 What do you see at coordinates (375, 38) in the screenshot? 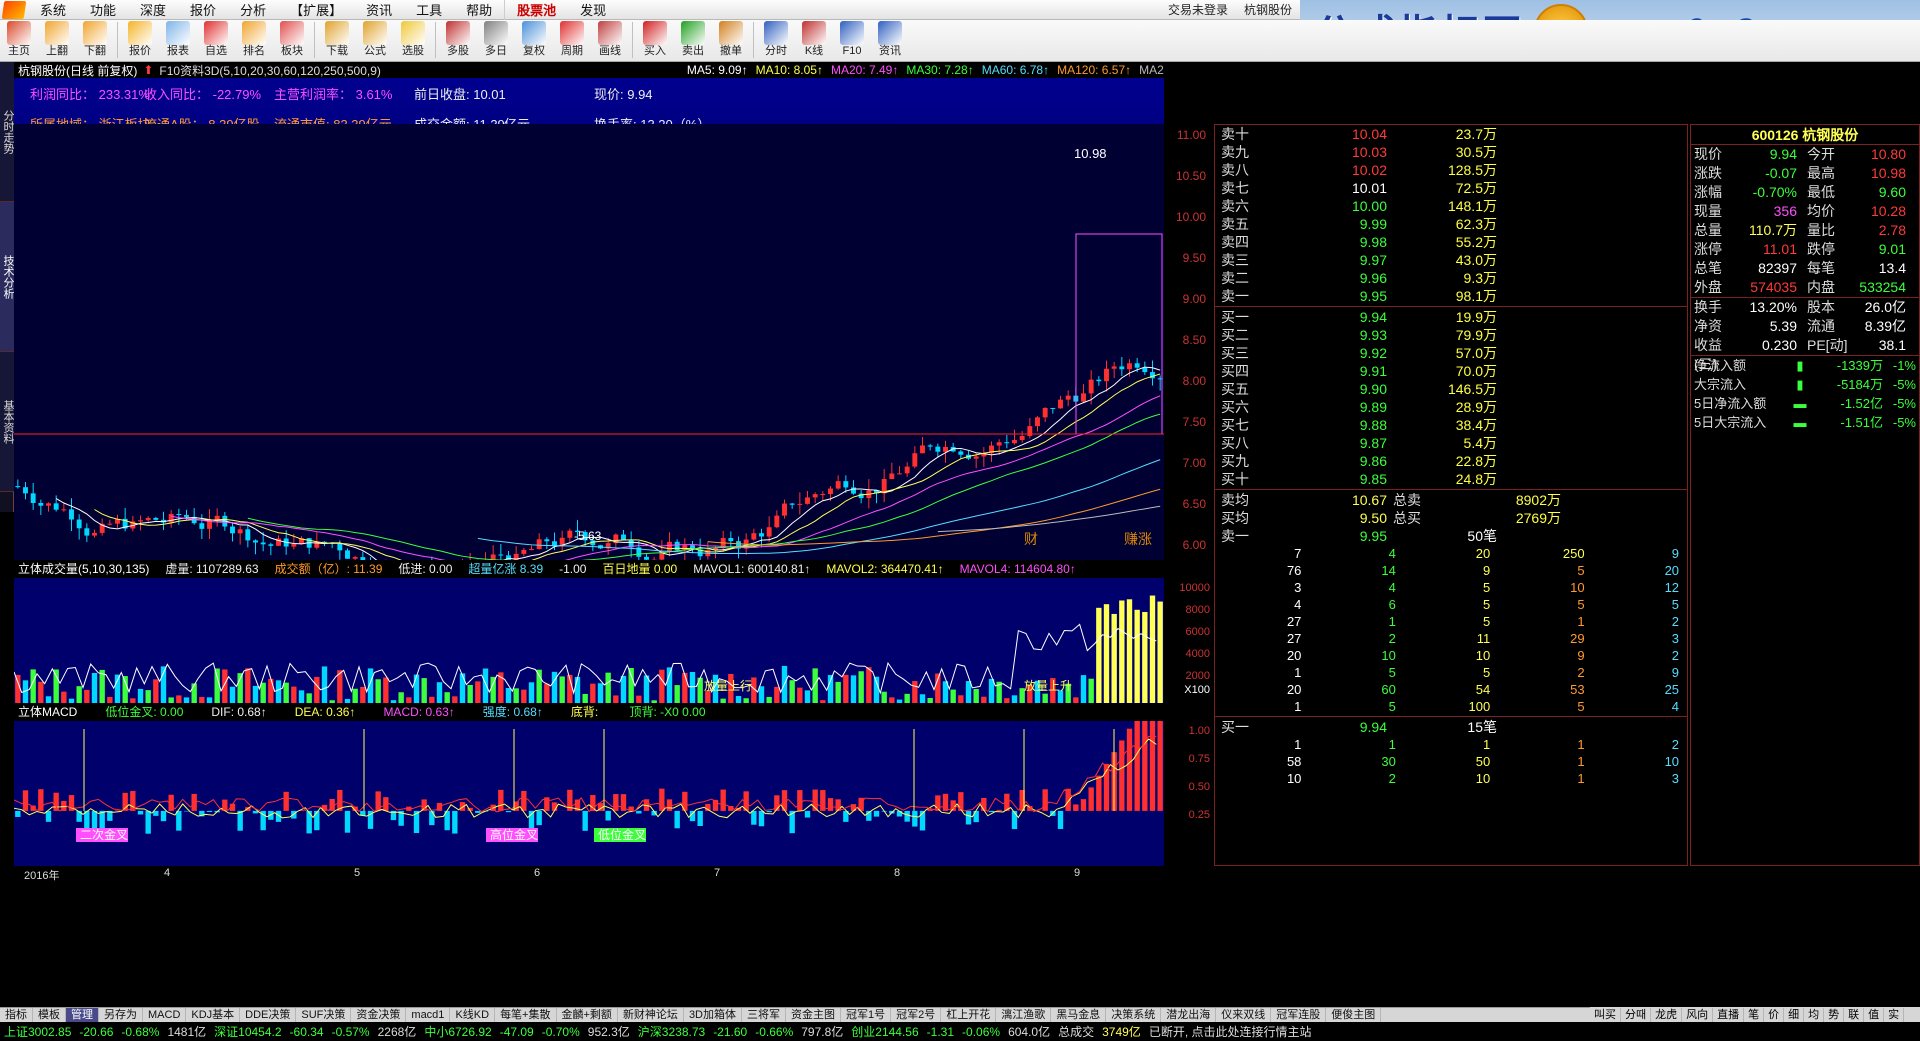
I see `toolbar-button-公式: 公式` at bounding box center [375, 38].